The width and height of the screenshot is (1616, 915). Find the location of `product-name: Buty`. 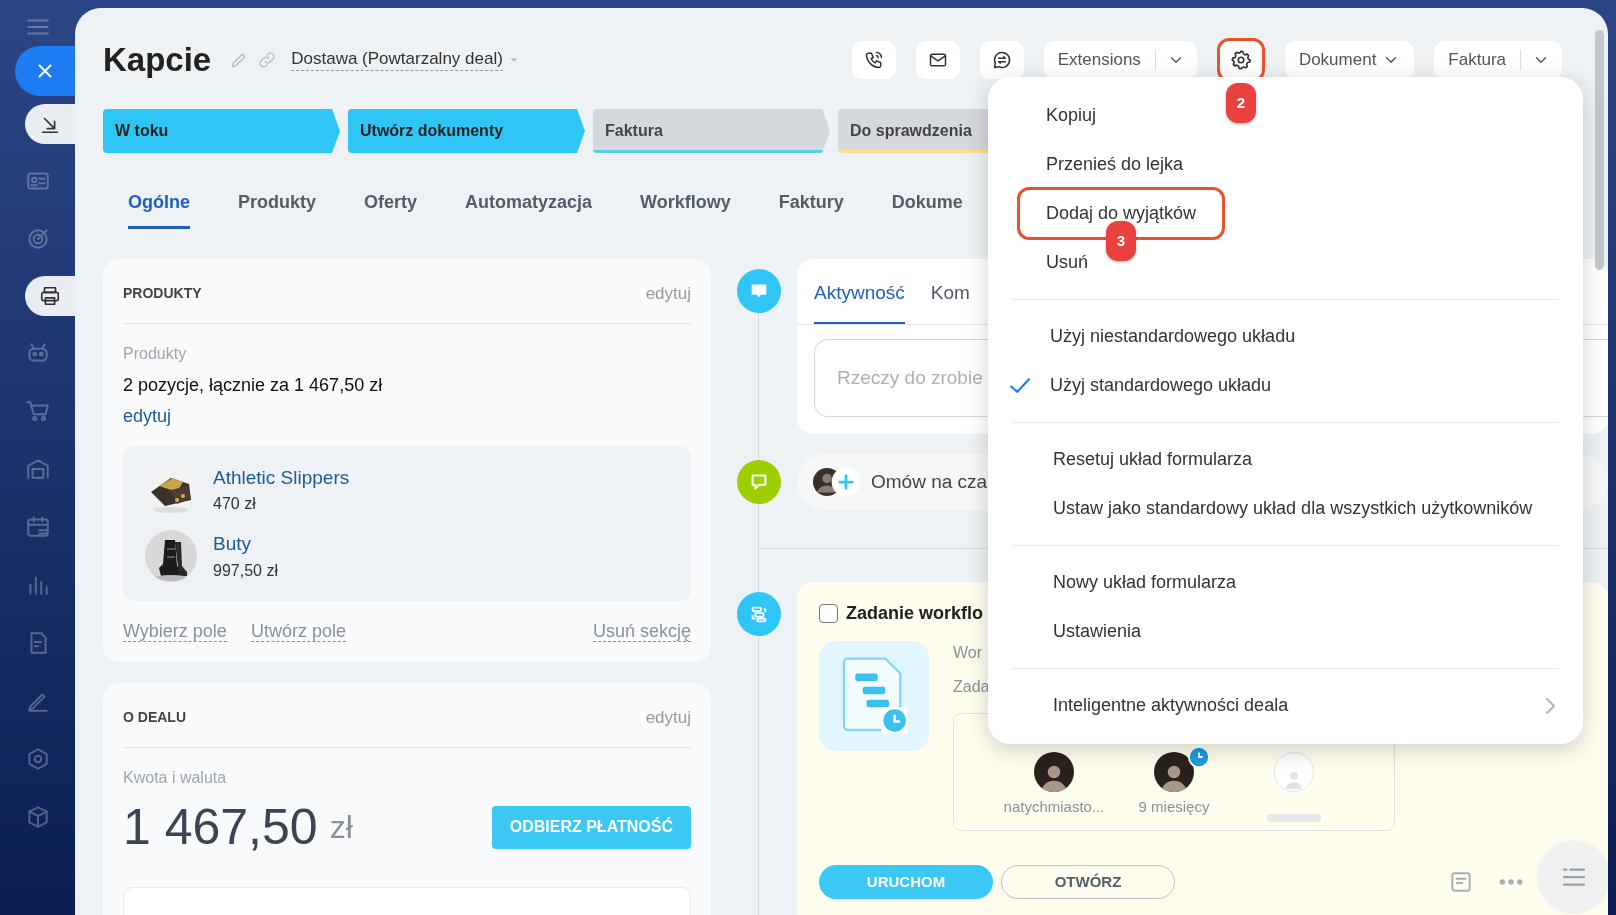

product-name: Buty is located at coordinates (245, 544).